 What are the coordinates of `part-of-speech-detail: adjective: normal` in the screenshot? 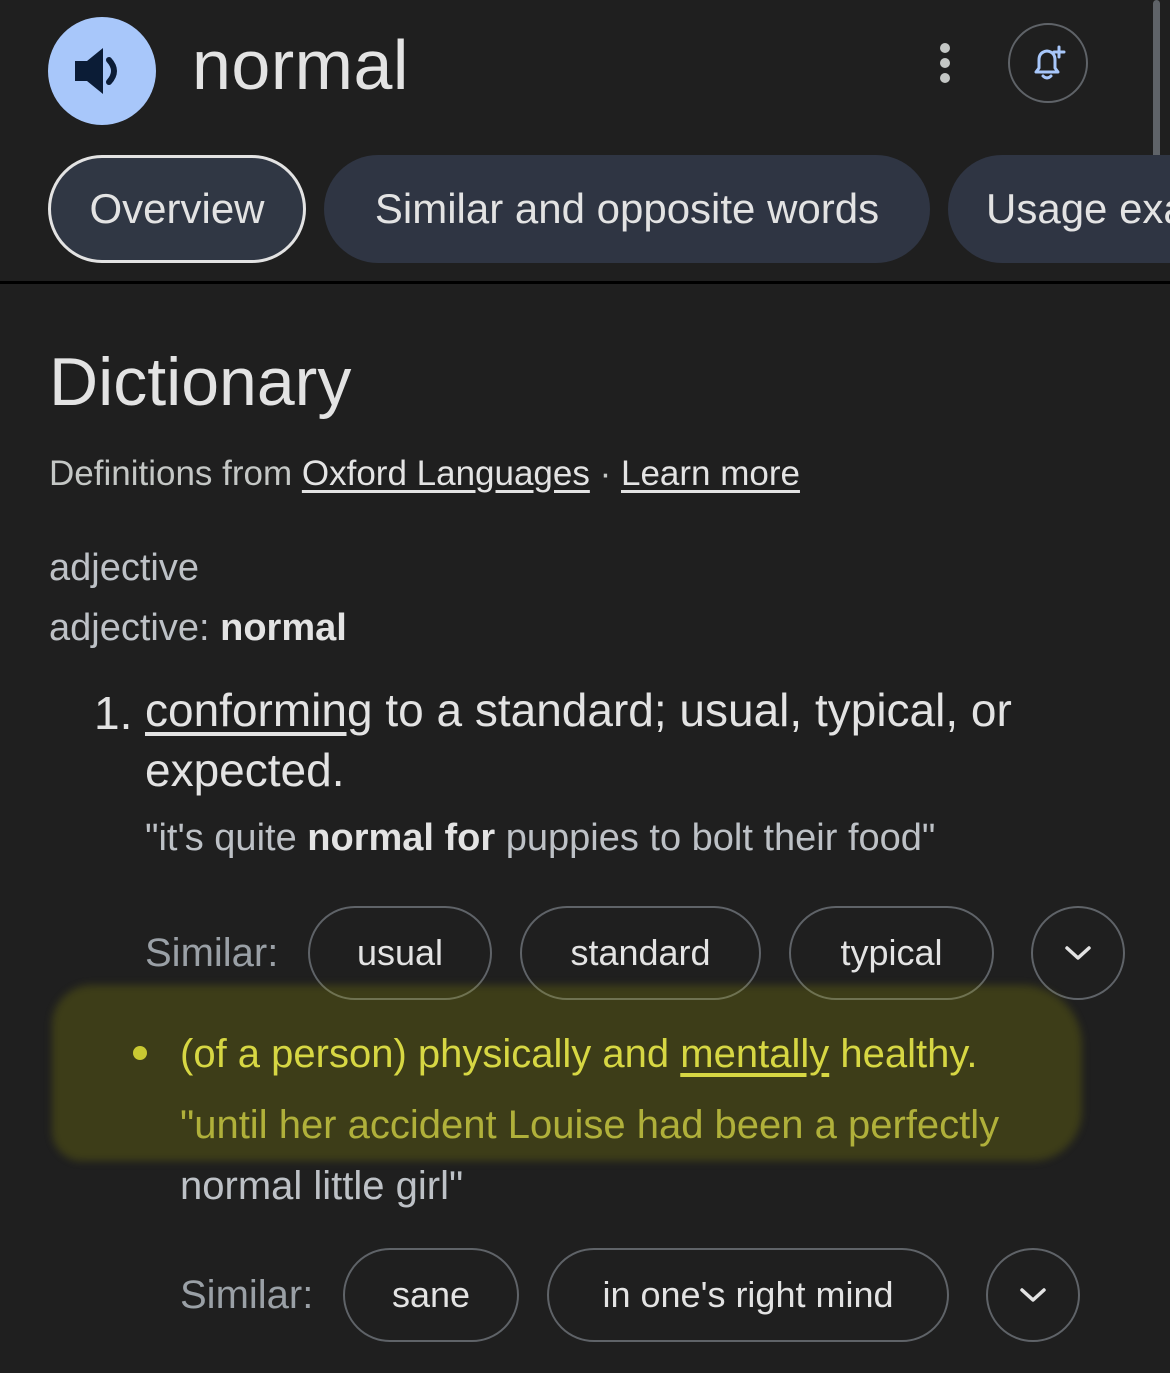 It's located at (198, 628).